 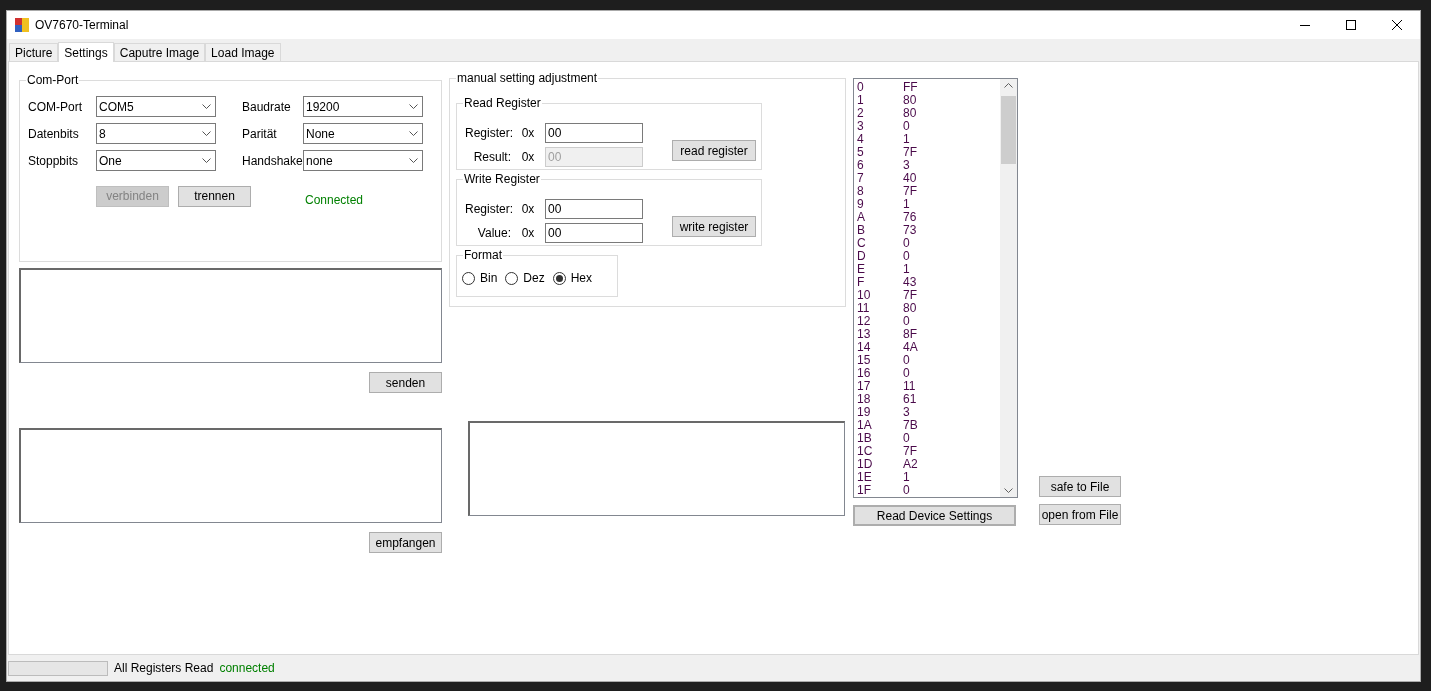 I want to click on field-label: Stoppbits, so click(x=54, y=161).